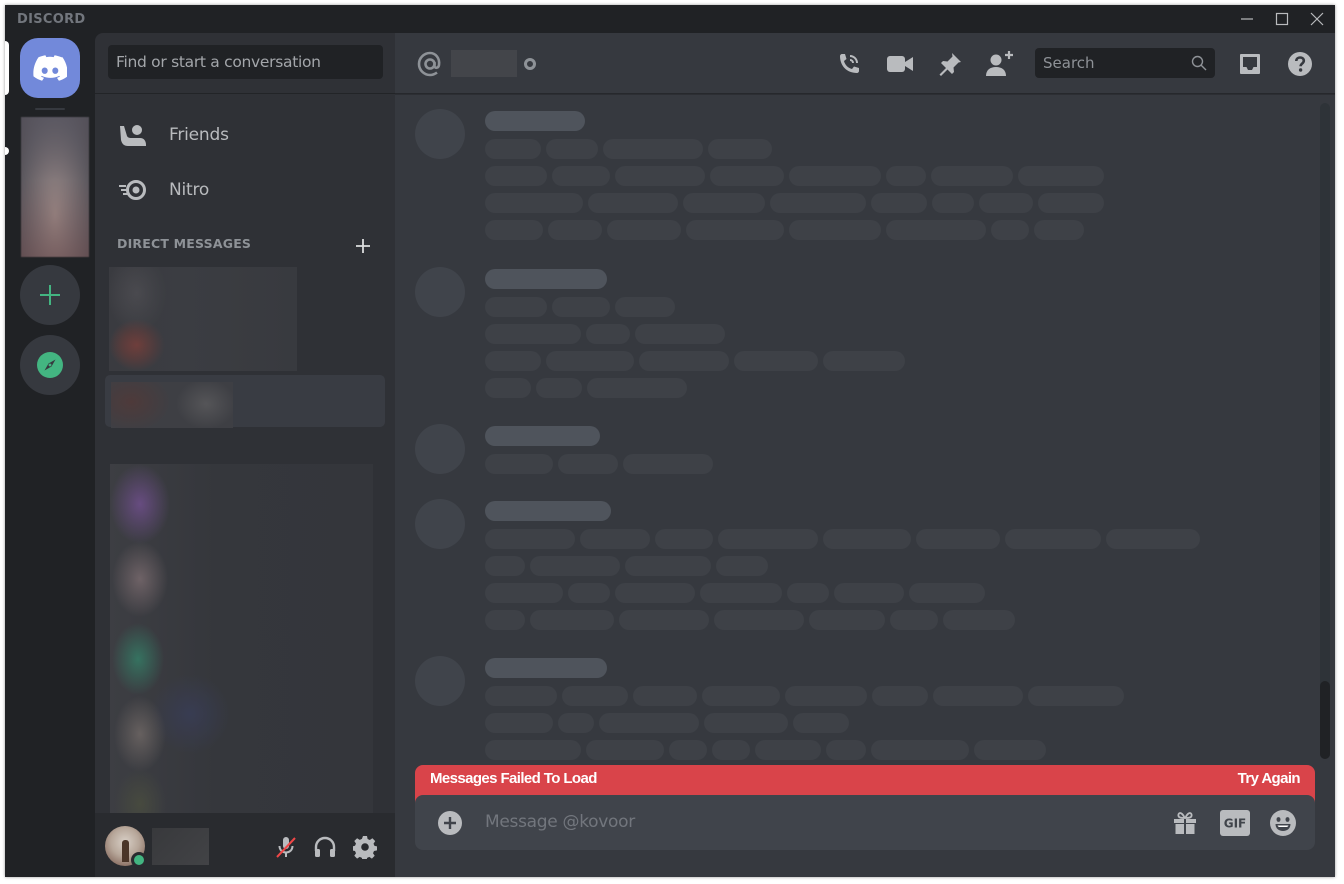 This screenshot has width=1344, height=884. What do you see at coordinates (1300, 64) in the screenshot?
I see `help-button` at bounding box center [1300, 64].